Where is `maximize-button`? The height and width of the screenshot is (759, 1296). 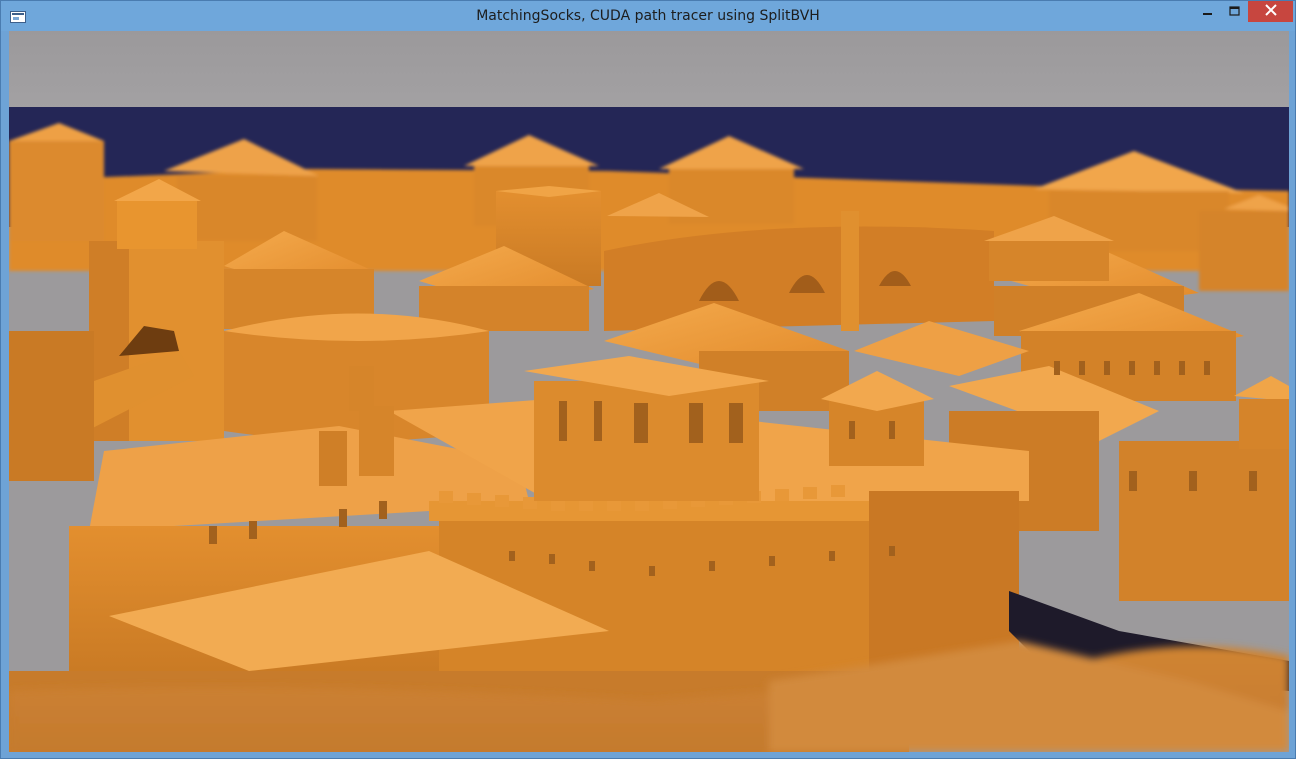 maximize-button is located at coordinates (1234, 11).